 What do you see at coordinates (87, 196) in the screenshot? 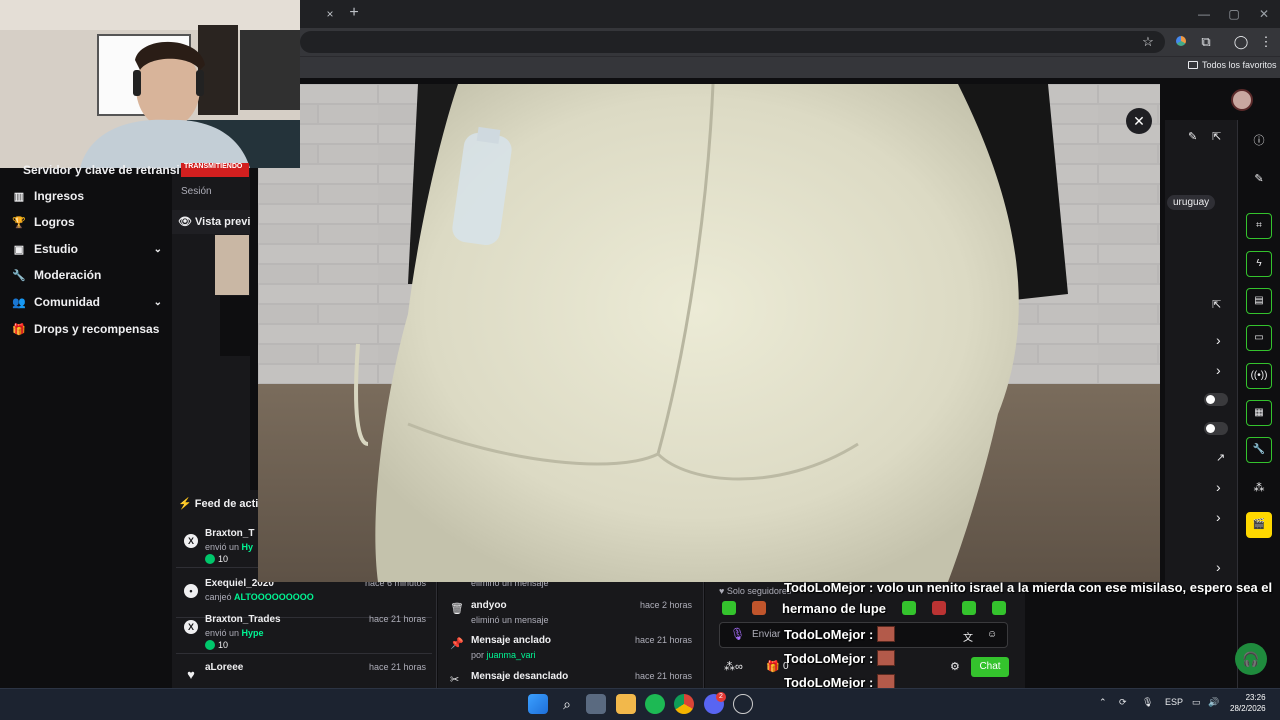
I see `sidebar-item-ingresos: ▥ Ingresos` at bounding box center [87, 196].